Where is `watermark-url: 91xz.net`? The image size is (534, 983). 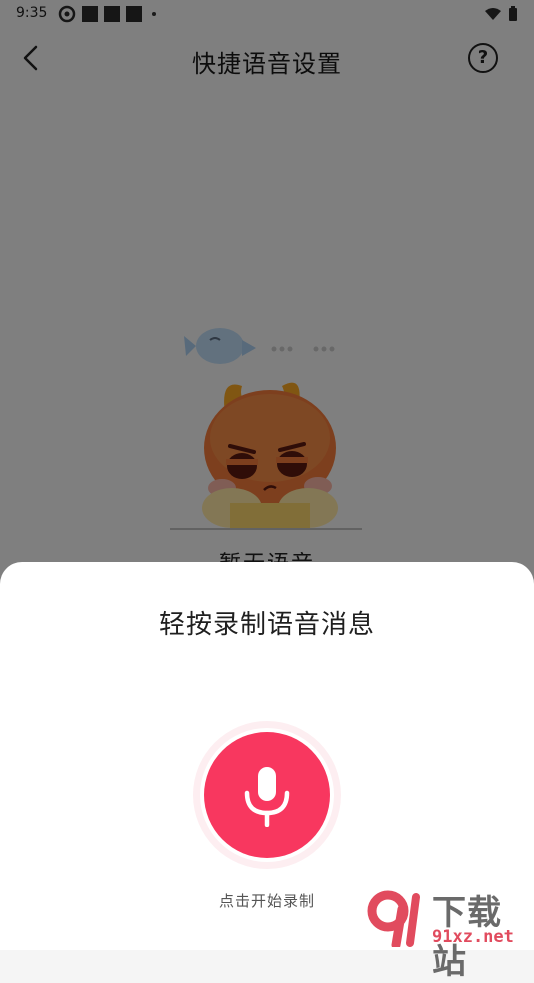
watermark-url: 91xz.net is located at coordinates (473, 937).